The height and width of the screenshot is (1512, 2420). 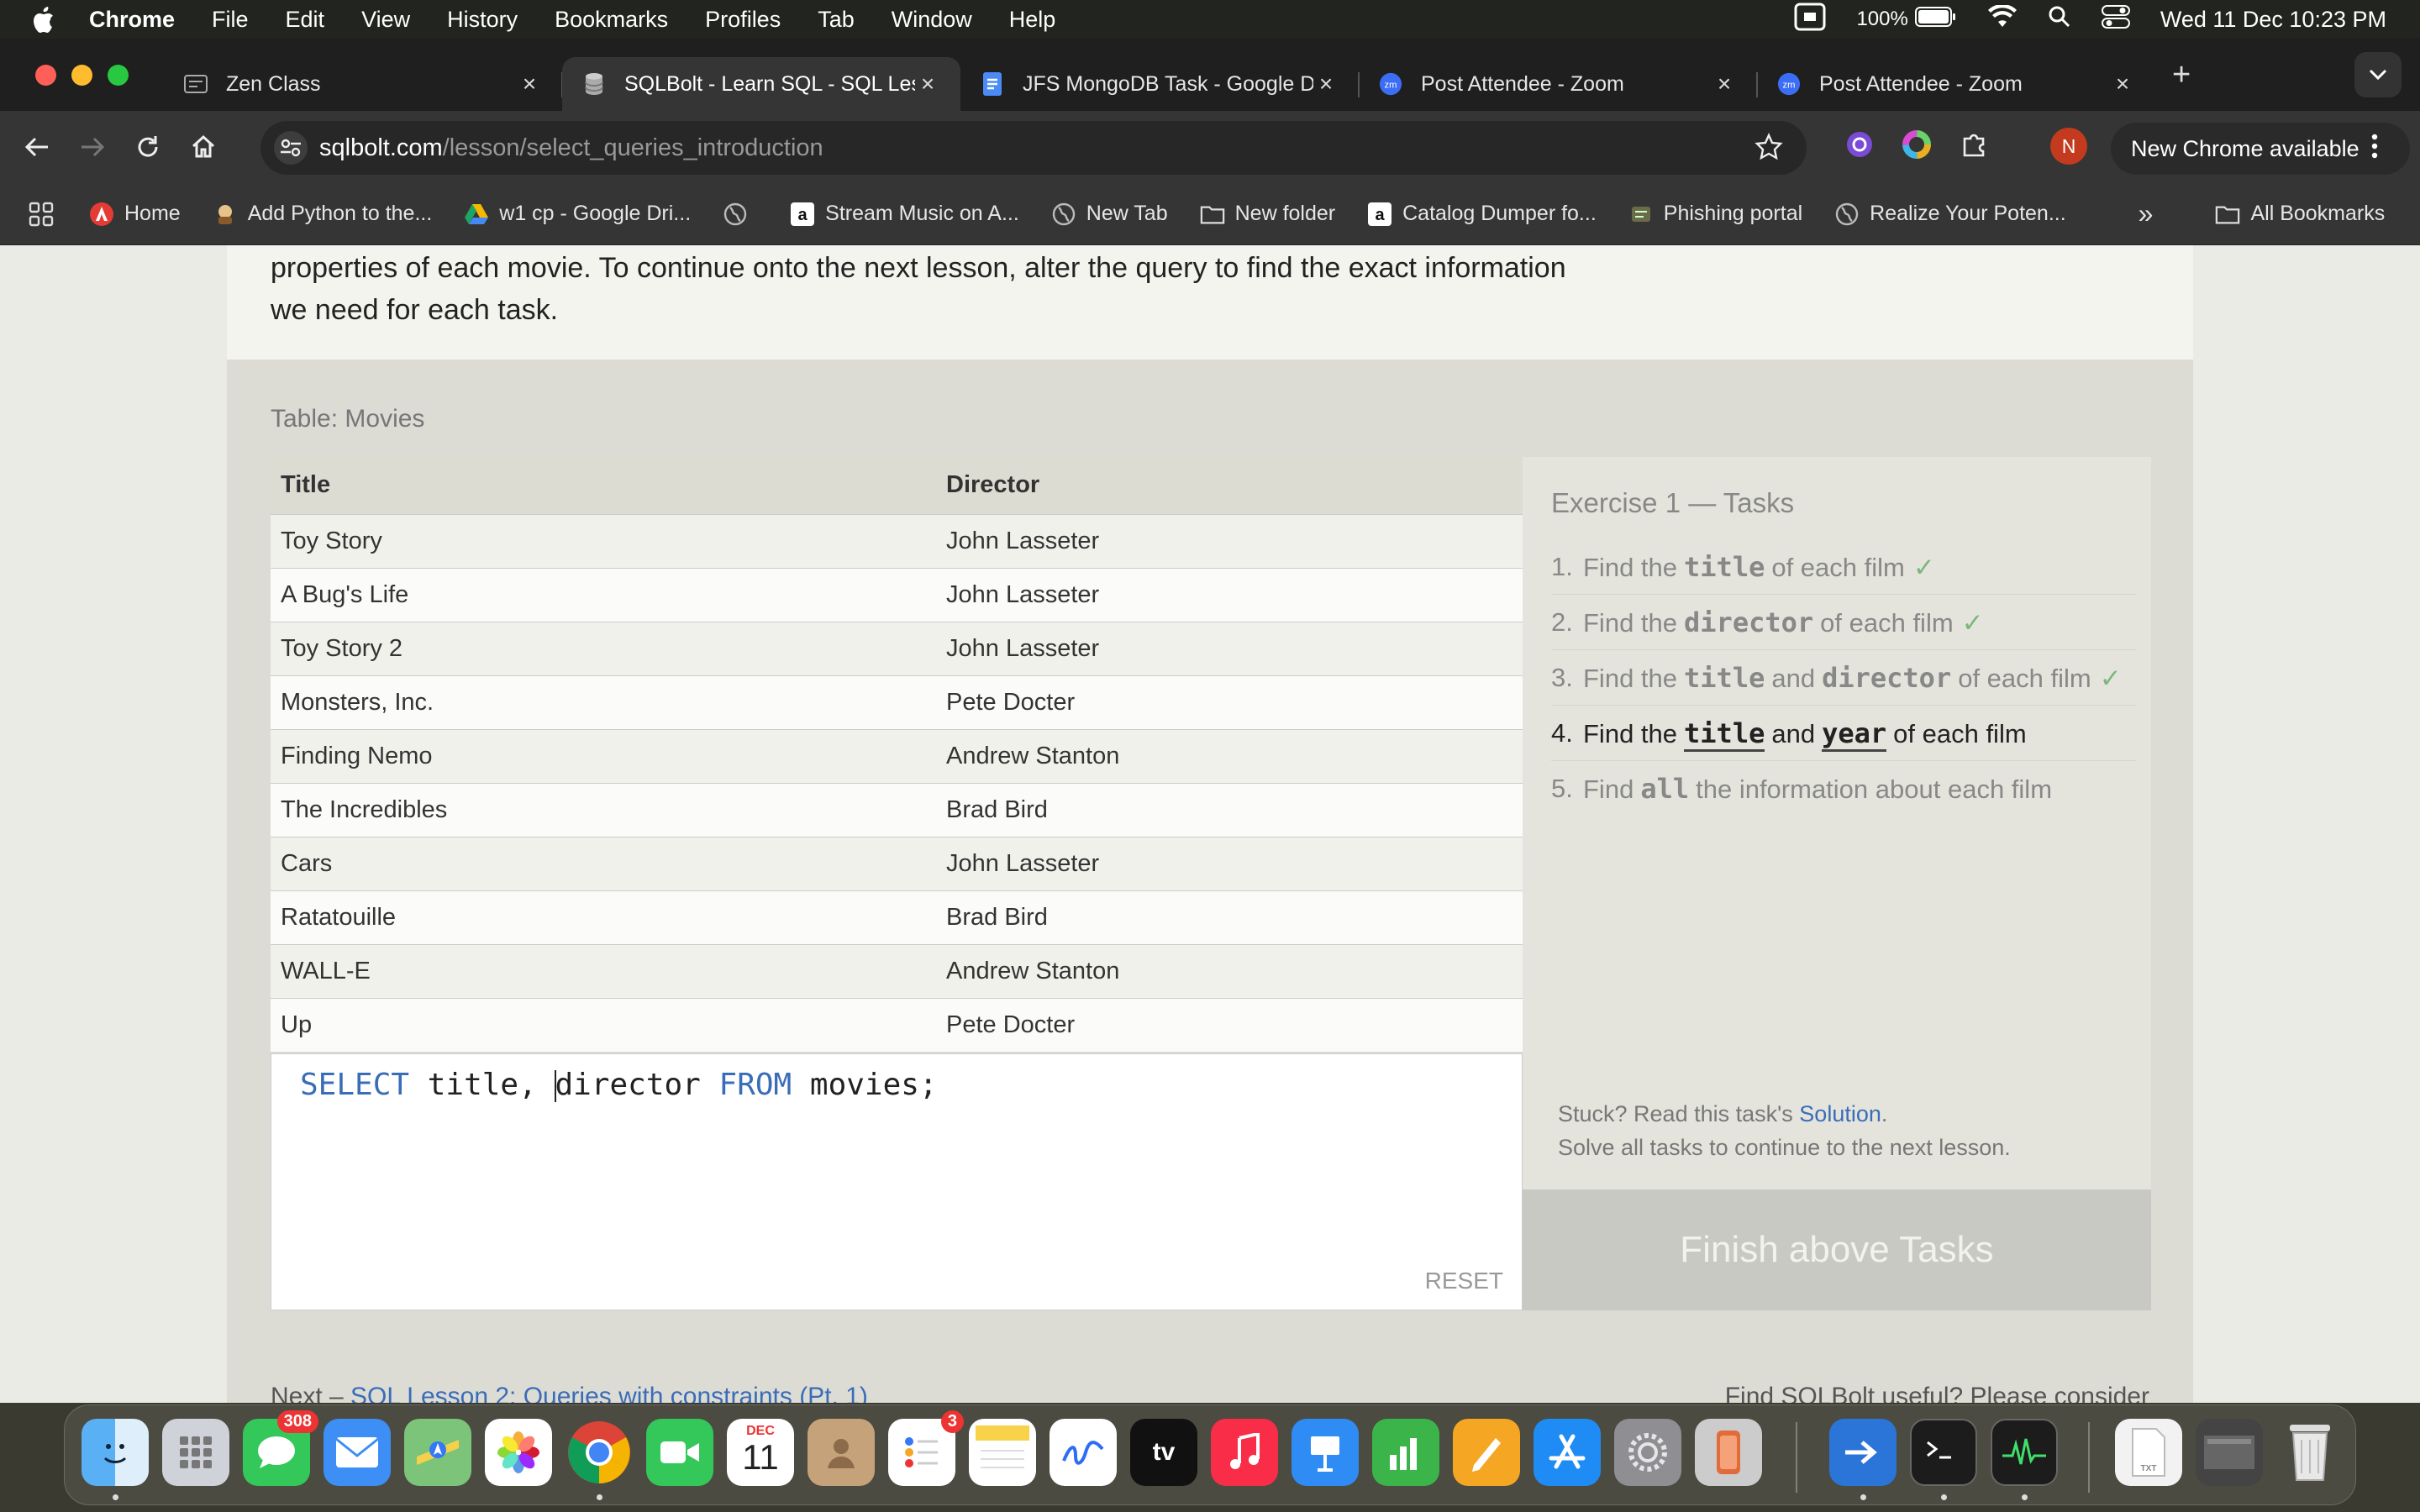 What do you see at coordinates (2378, 74) in the screenshot?
I see `tab-search-button` at bounding box center [2378, 74].